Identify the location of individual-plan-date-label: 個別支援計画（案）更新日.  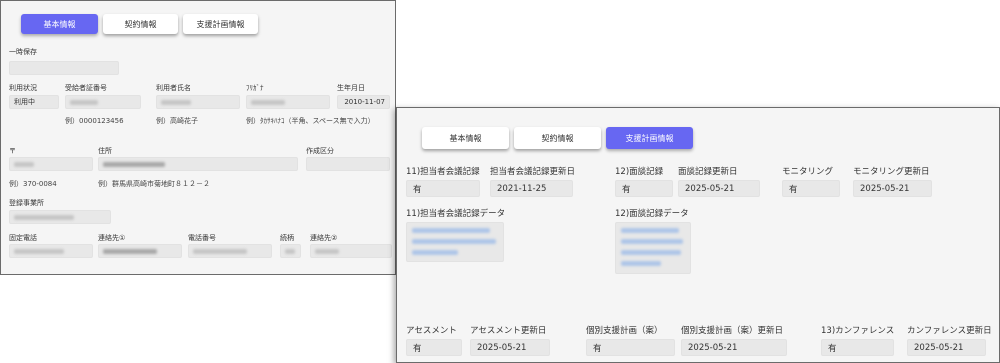
(732, 331).